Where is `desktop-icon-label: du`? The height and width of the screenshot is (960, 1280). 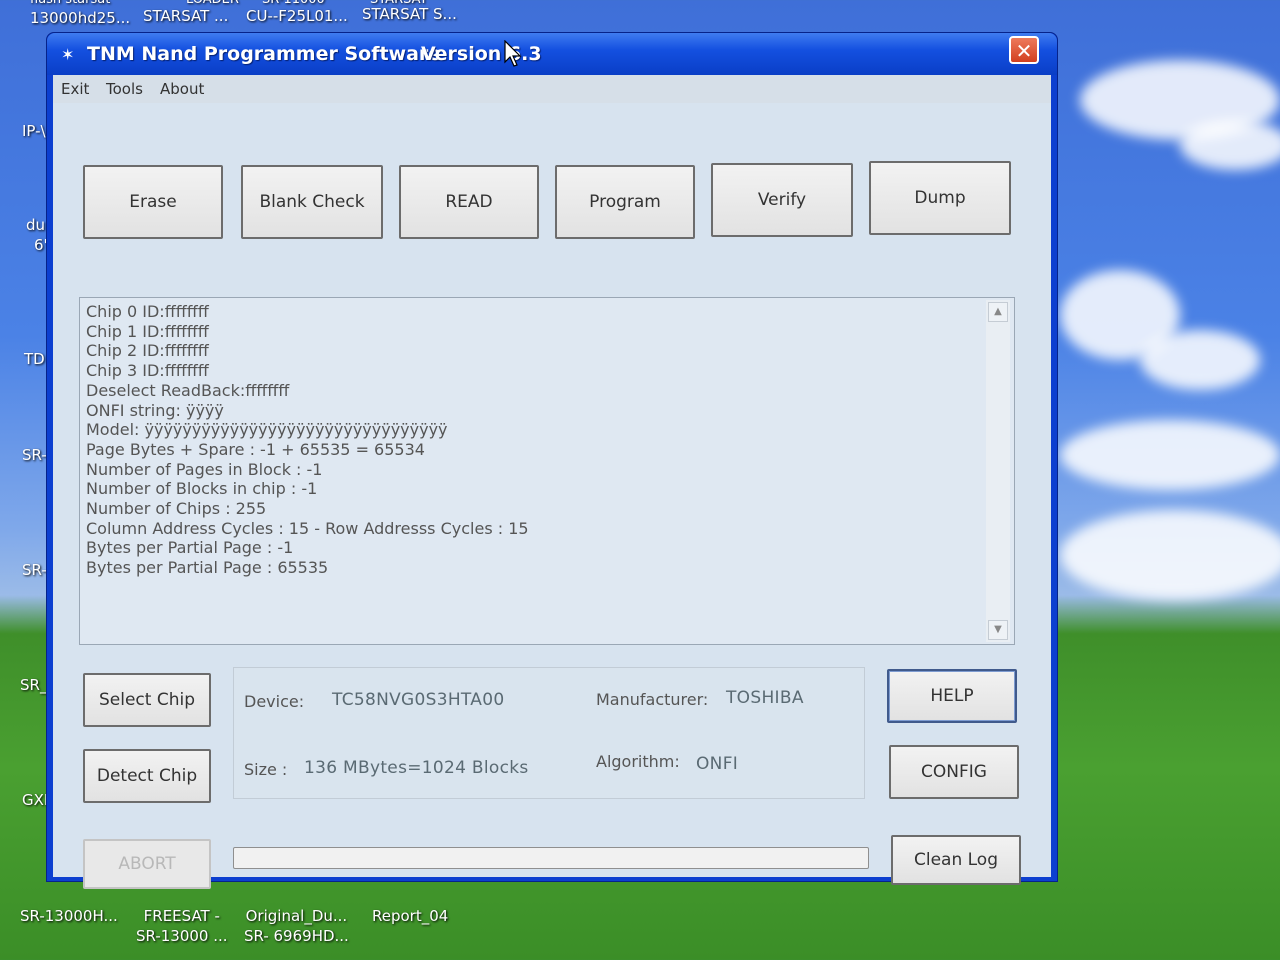
desktop-icon-label: du is located at coordinates (35, 225).